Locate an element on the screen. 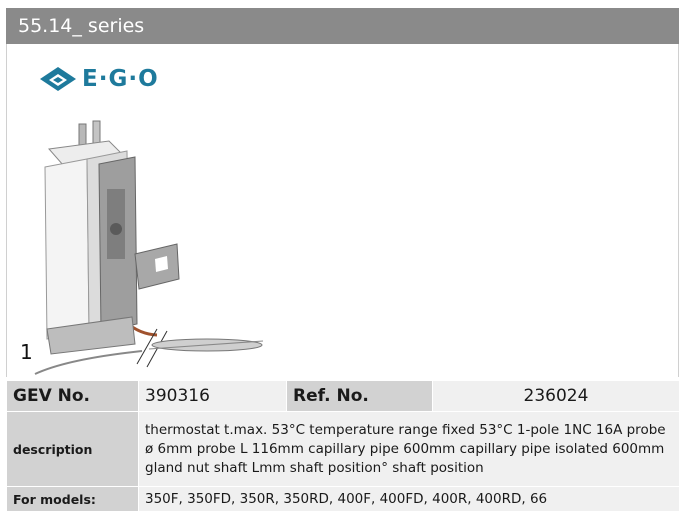  ref-value: 236024 is located at coordinates (556, 396).